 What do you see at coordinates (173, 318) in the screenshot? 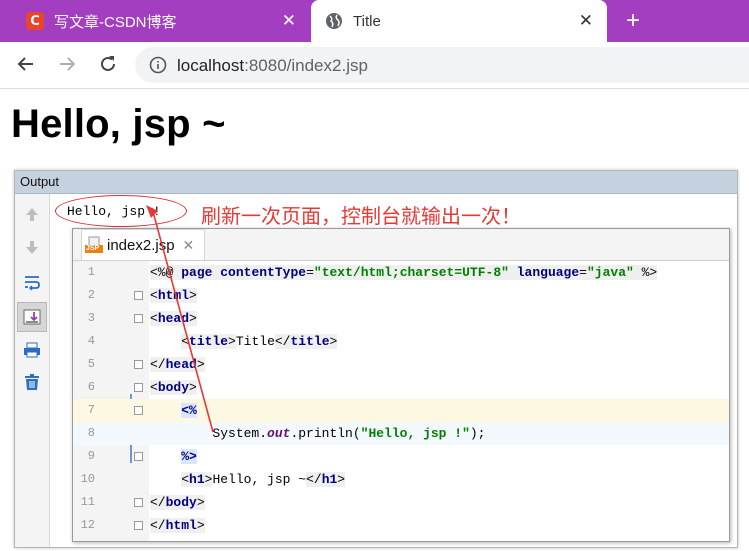
I see `code-text: <head>` at bounding box center [173, 318].